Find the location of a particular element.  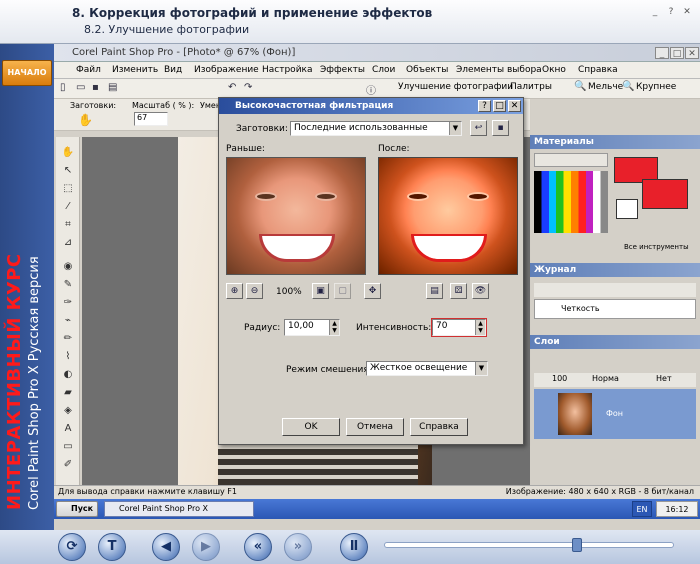

progress-slider-handle is located at coordinates (577, 545).